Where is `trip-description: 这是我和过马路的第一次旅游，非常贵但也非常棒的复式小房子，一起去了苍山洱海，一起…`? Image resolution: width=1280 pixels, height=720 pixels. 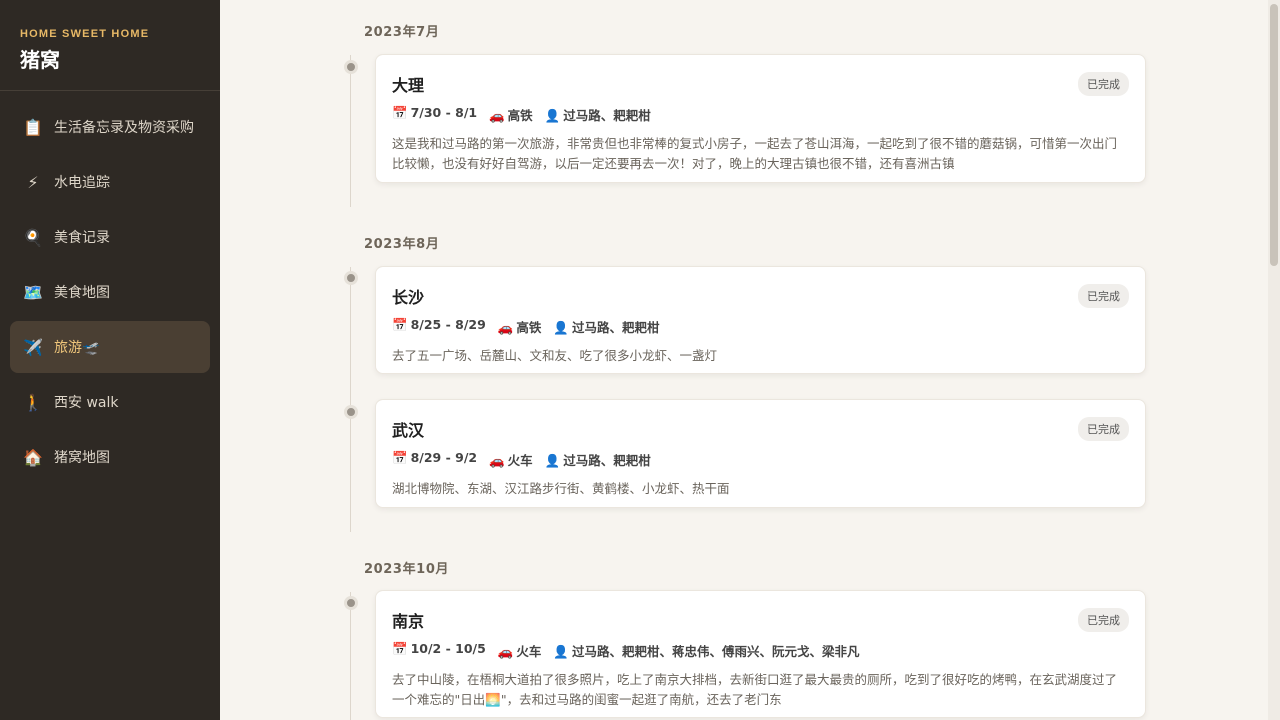
trip-description: 这是我和过马路的第一次旅游，非常贵但也非常棒的复式小房子，一起去了苍山洱海，一起… is located at coordinates (755, 153).